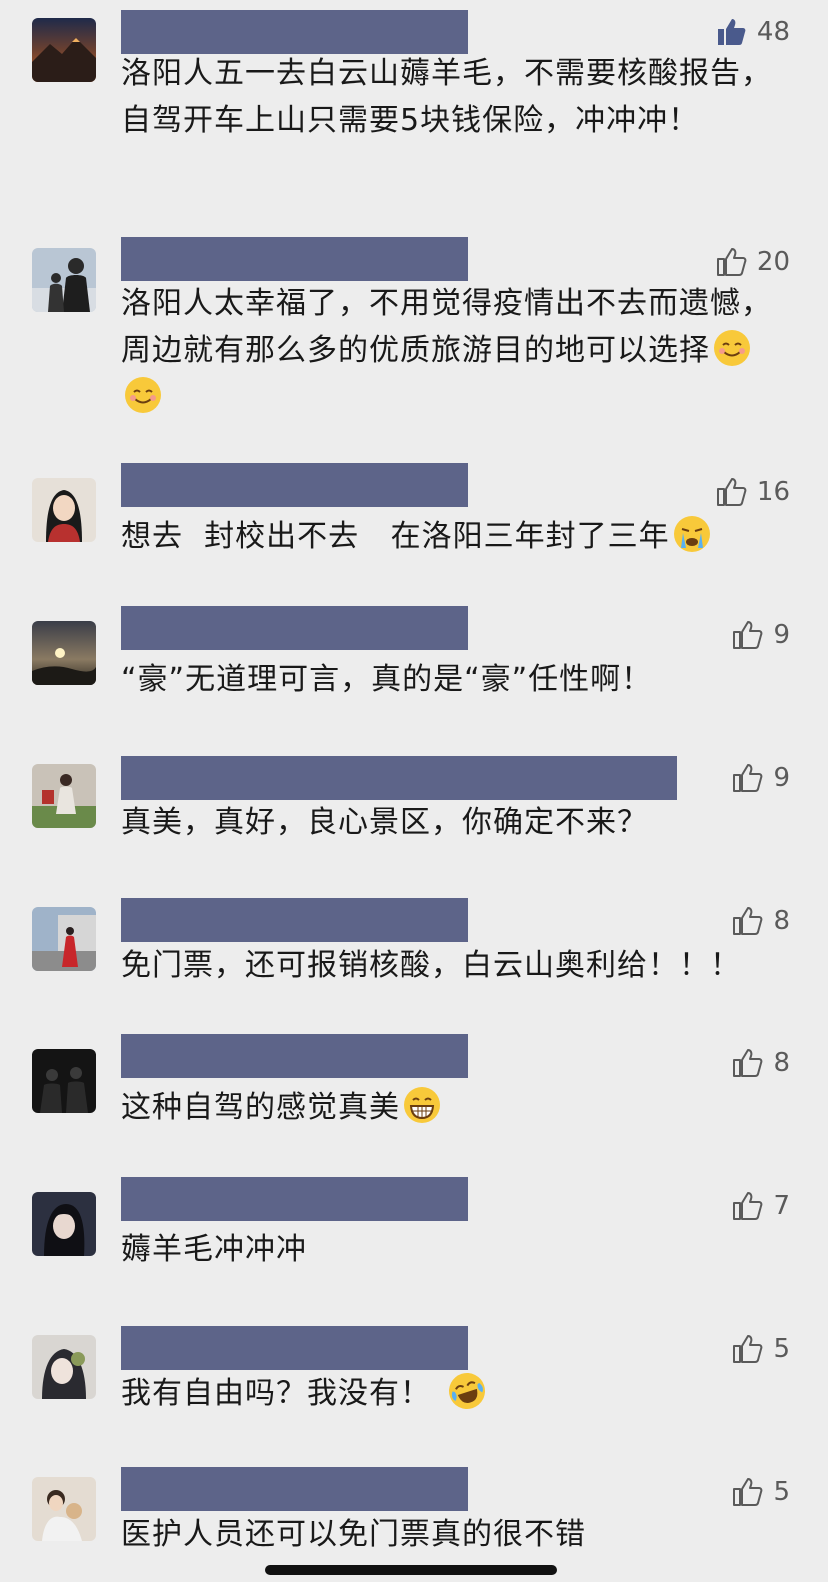 The image size is (828, 1582). Describe the element at coordinates (422, 1105) in the screenshot. I see `grinning-emoji-icon` at that location.